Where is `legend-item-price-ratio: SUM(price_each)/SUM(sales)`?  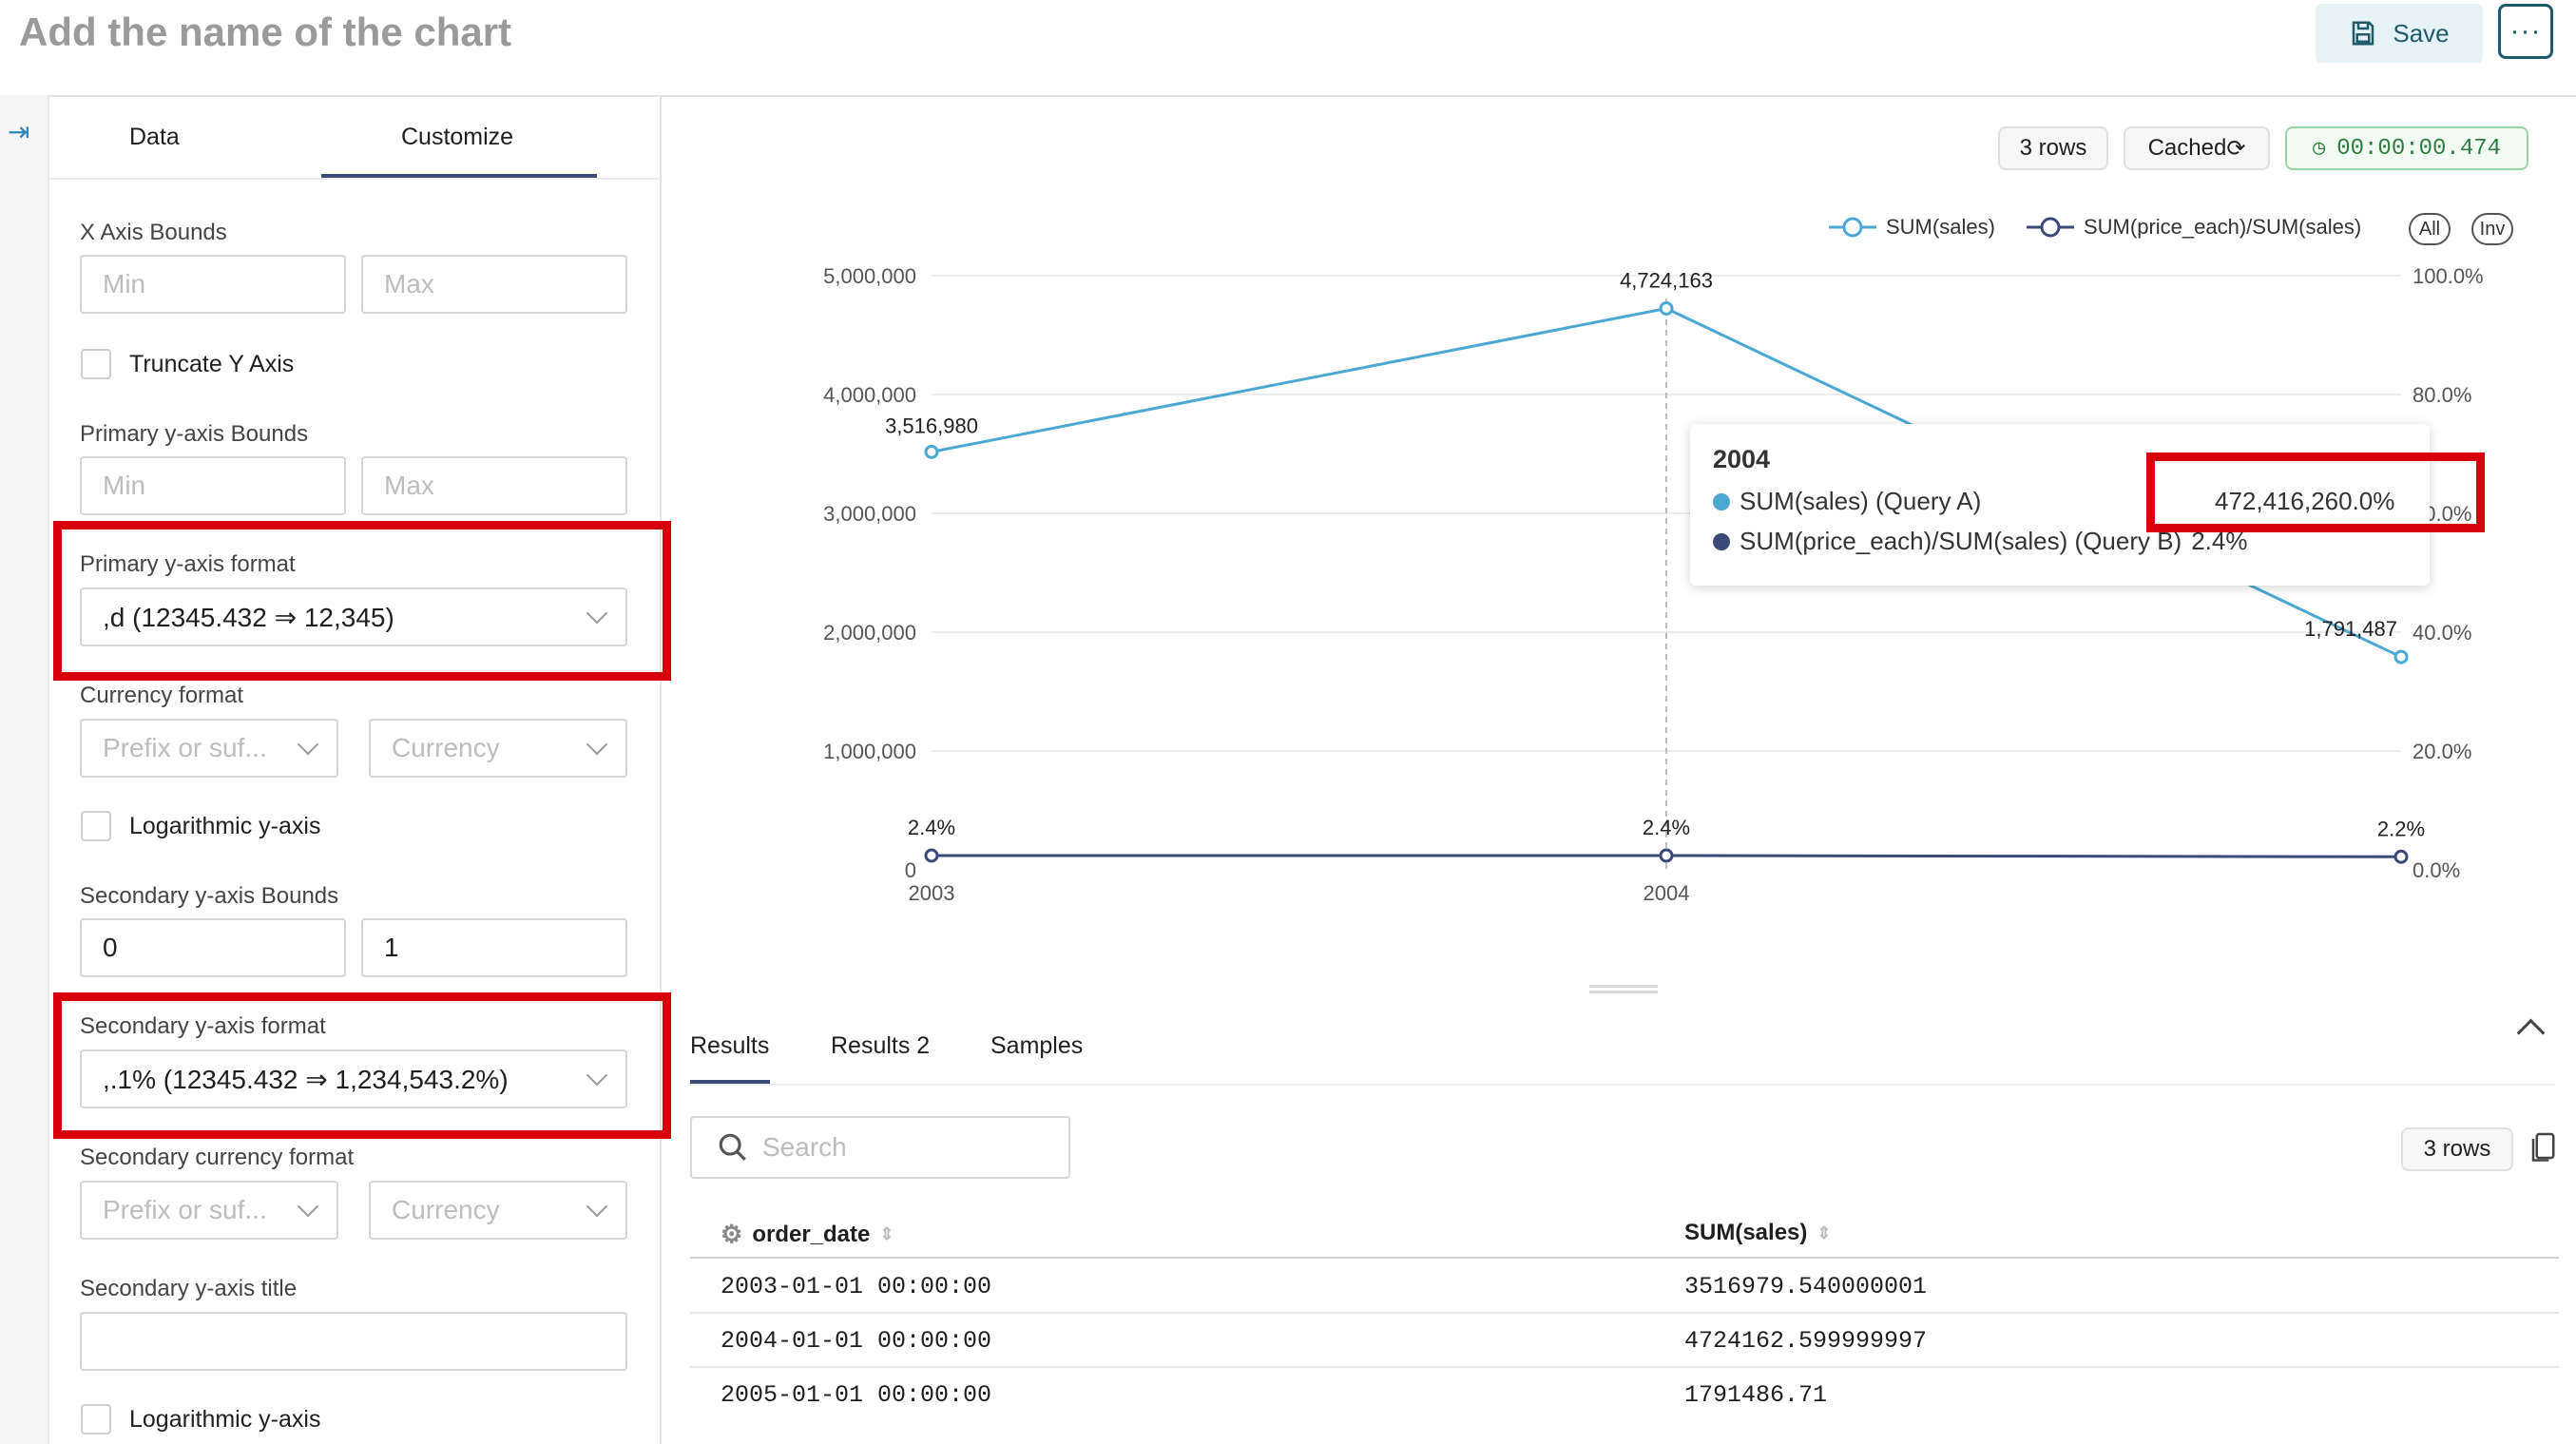
legend-item-price-ratio: SUM(price_each)/SUM(sales) is located at coordinates (2194, 227).